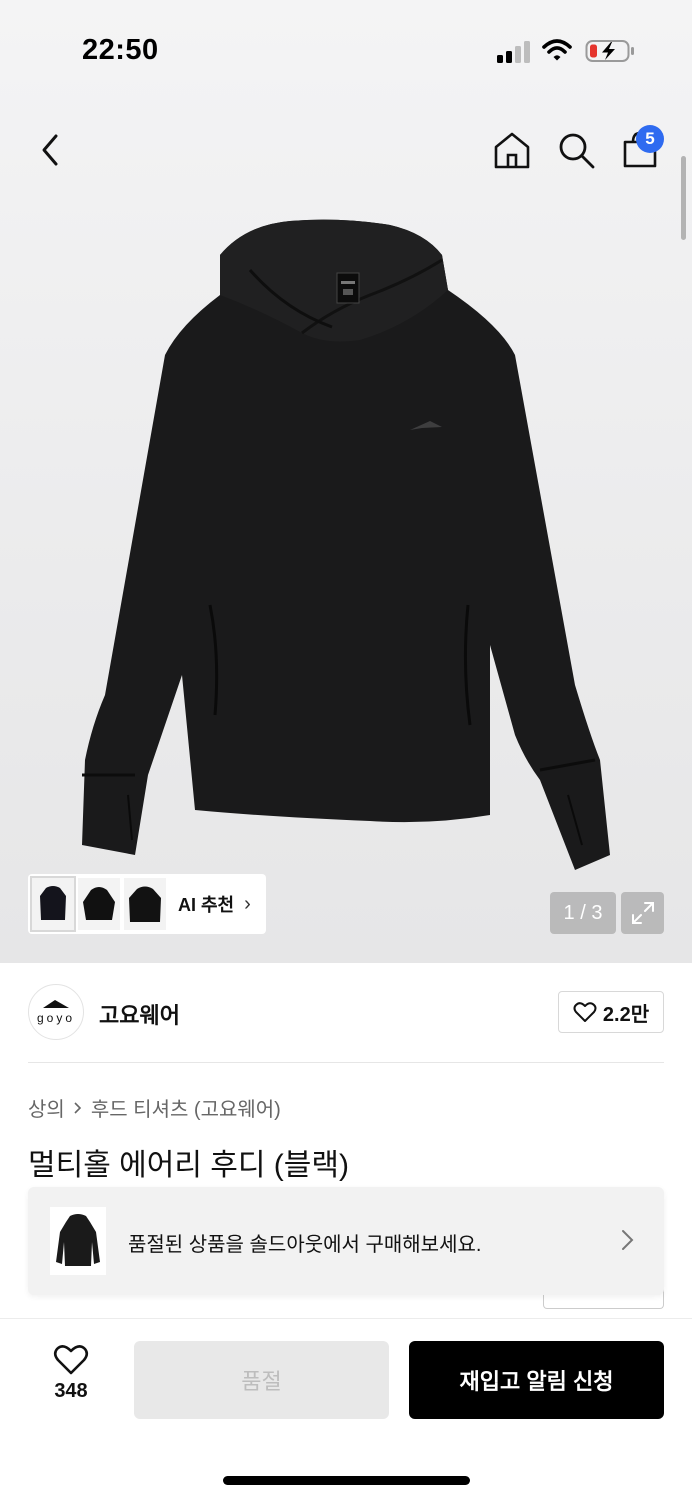 Image resolution: width=692 pixels, height=1500 pixels. I want to click on soldout-thumb, so click(78, 1241).